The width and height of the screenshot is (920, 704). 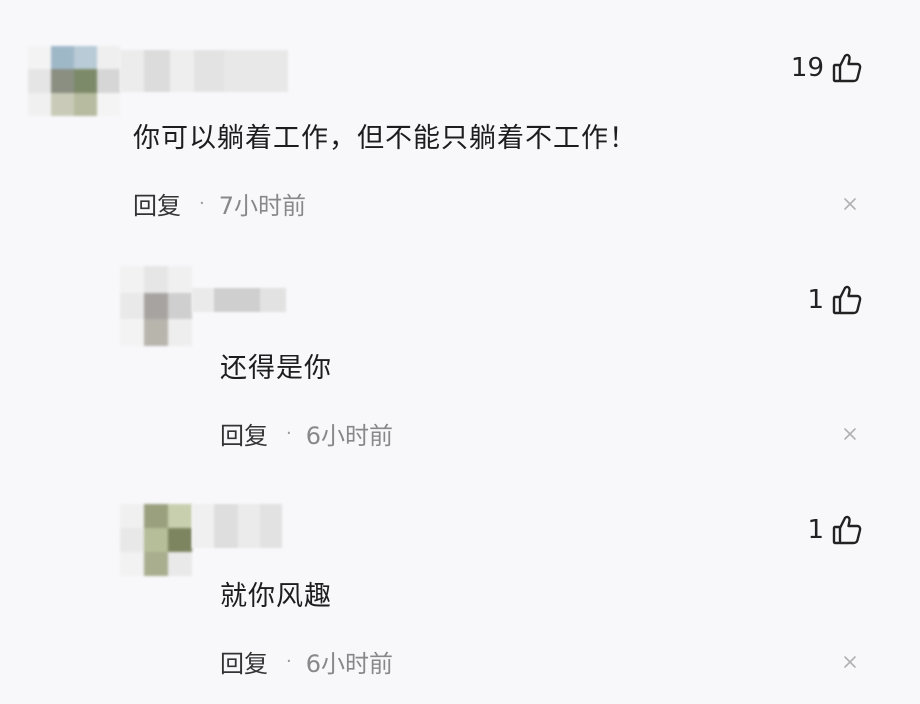 What do you see at coordinates (276, 368) in the screenshot?
I see `comment-text: 还得是你` at bounding box center [276, 368].